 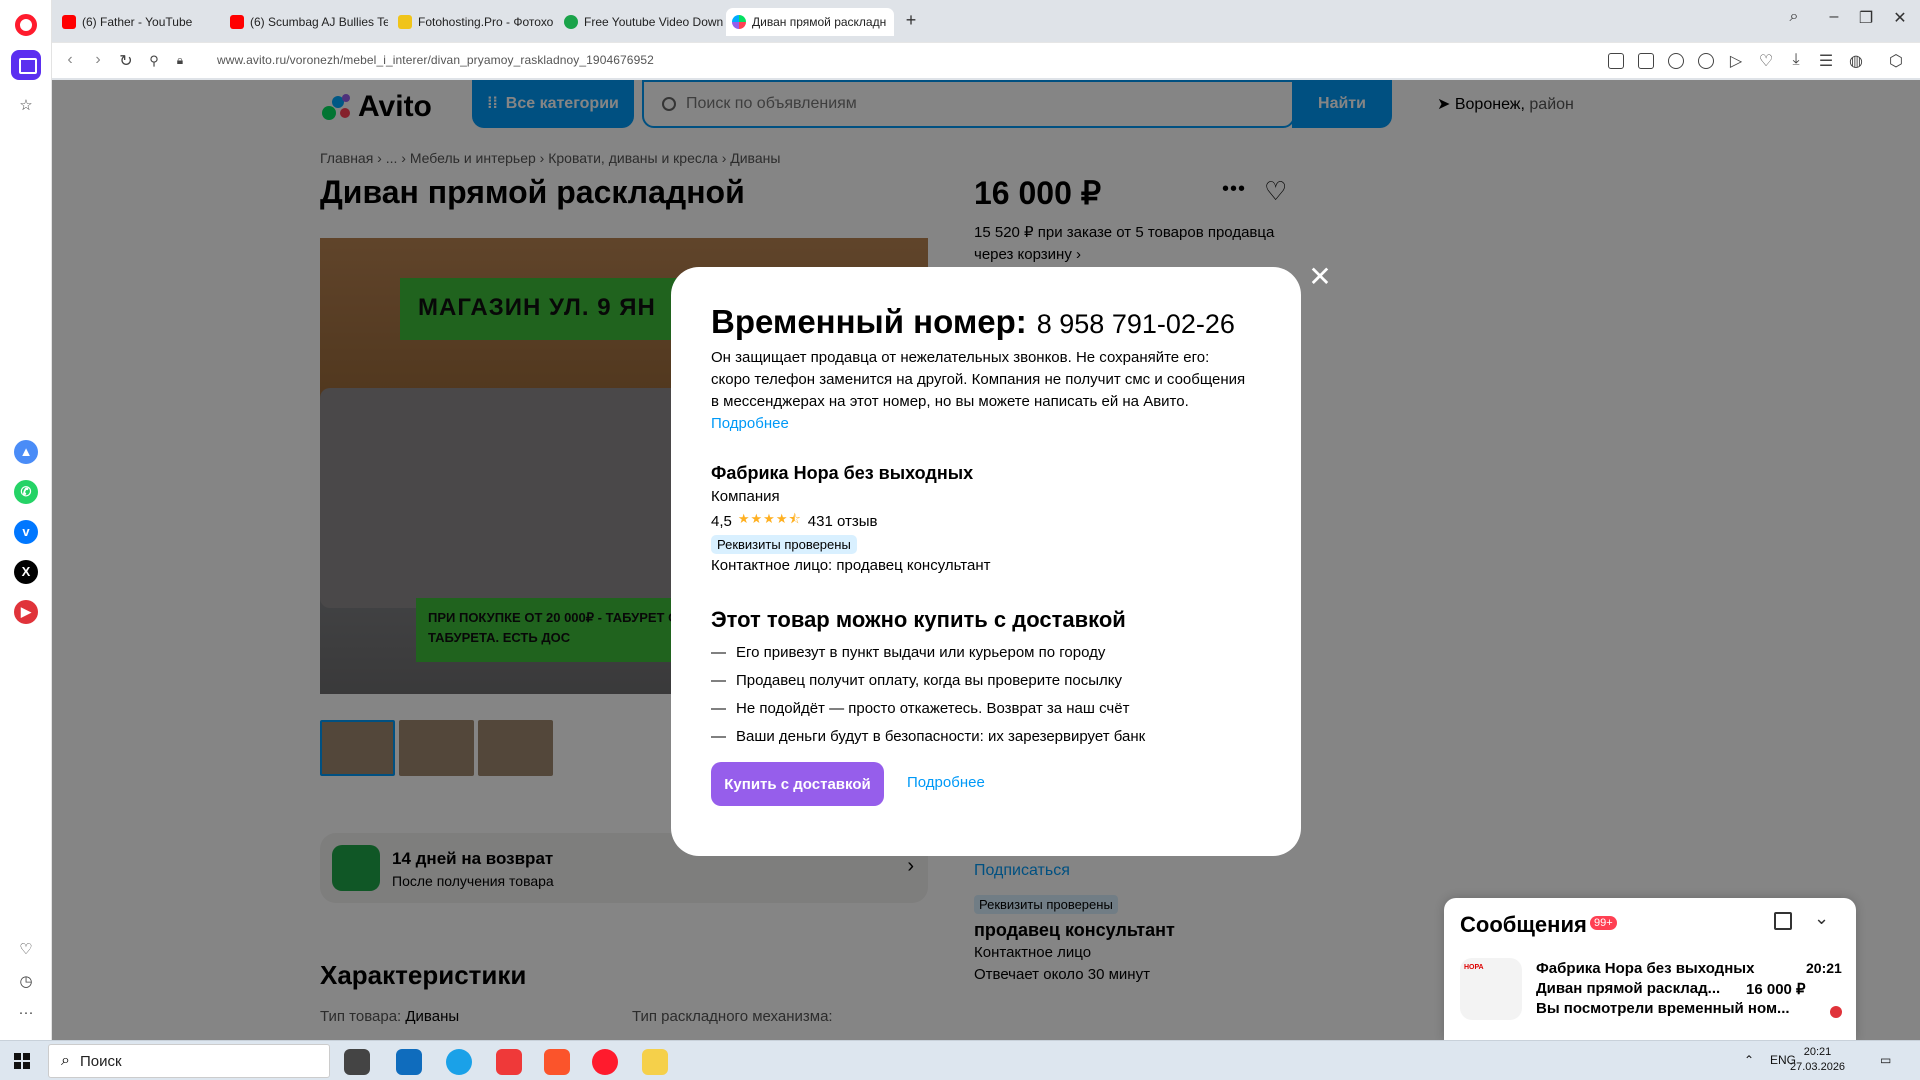 I want to click on play-icon: ▷, so click(x=1736, y=61).